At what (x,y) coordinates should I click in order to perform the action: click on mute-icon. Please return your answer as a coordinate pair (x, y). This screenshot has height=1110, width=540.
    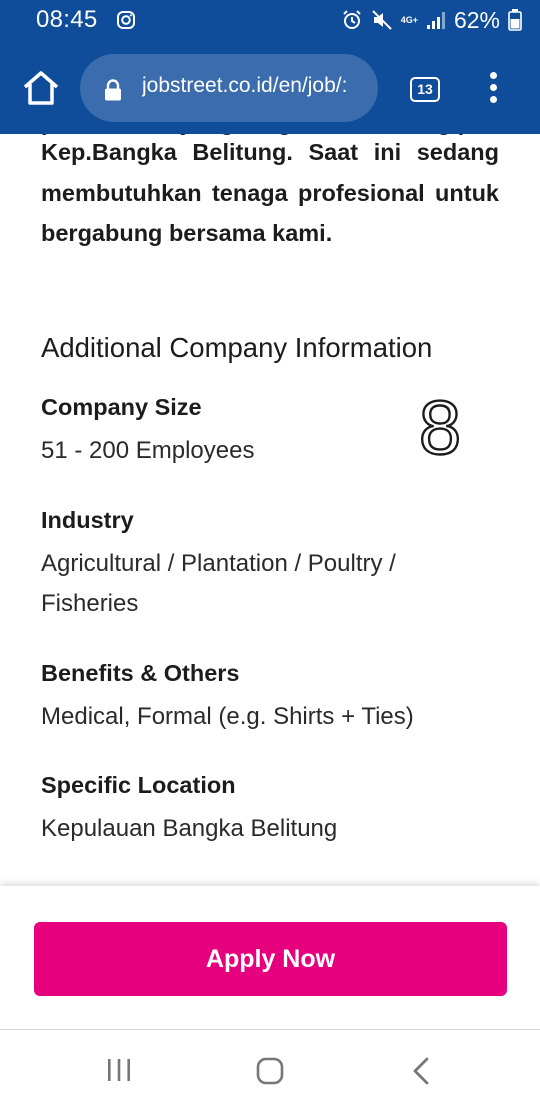
    Looking at the image, I should click on (381, 20).